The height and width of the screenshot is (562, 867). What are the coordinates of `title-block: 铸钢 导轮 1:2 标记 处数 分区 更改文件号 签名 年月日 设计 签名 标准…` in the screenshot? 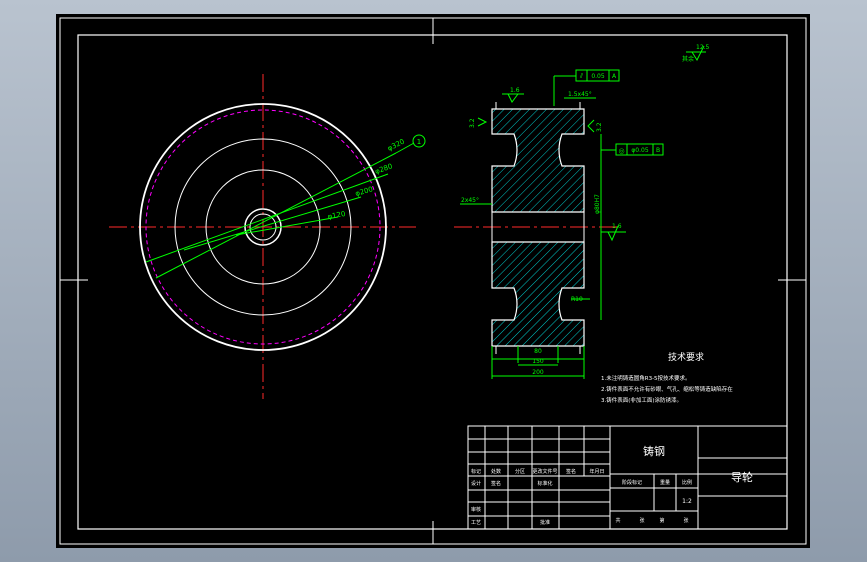 It's located at (627, 477).